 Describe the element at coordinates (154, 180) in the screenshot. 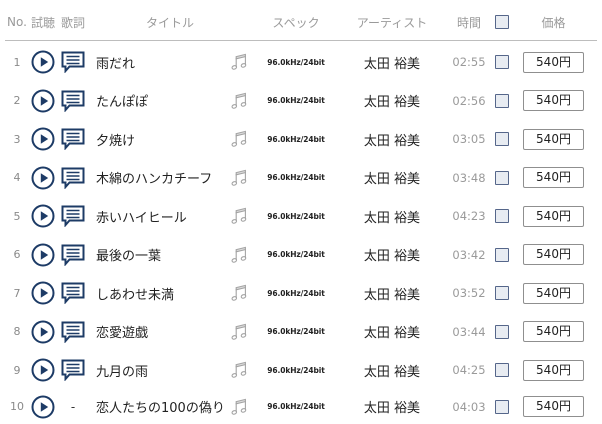

I see `track-title: 木綿のハンカチーフ` at that location.